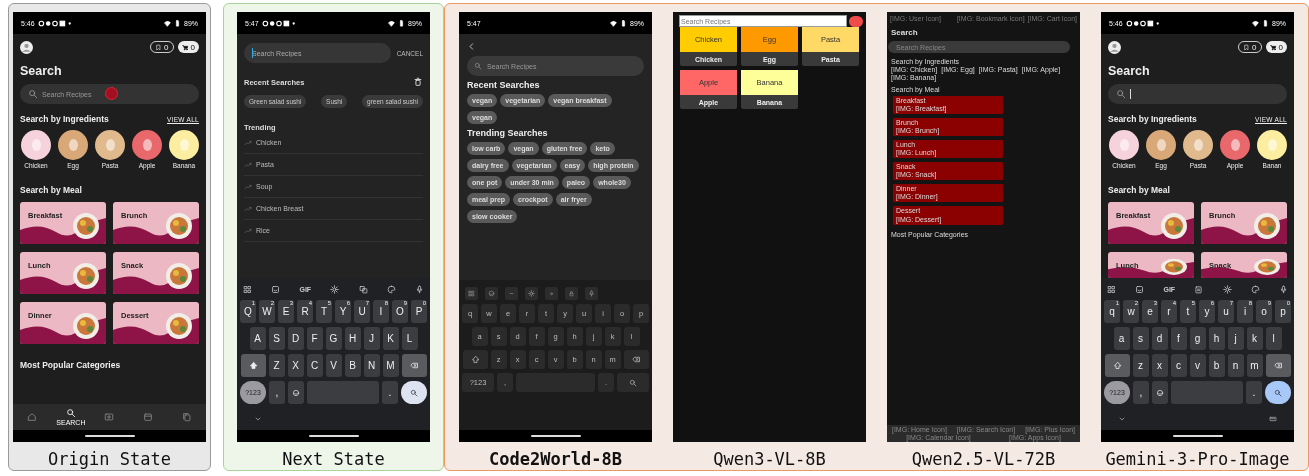 The height and width of the screenshot is (476, 1309). Describe the element at coordinates (390, 338) in the screenshot. I see `keyboard-key: K` at that location.